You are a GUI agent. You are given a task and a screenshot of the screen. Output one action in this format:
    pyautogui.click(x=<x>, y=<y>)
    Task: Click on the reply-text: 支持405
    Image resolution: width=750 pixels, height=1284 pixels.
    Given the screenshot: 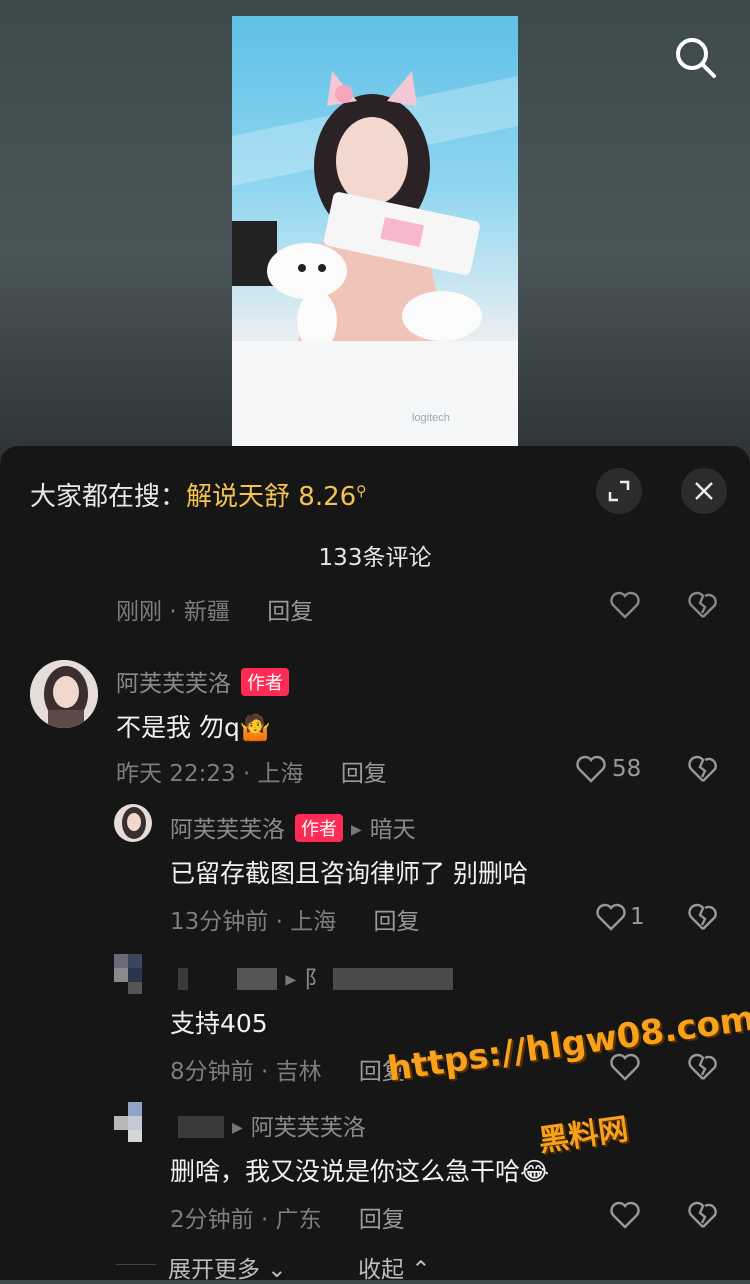 What is the action you would take?
    pyautogui.click(x=219, y=1023)
    